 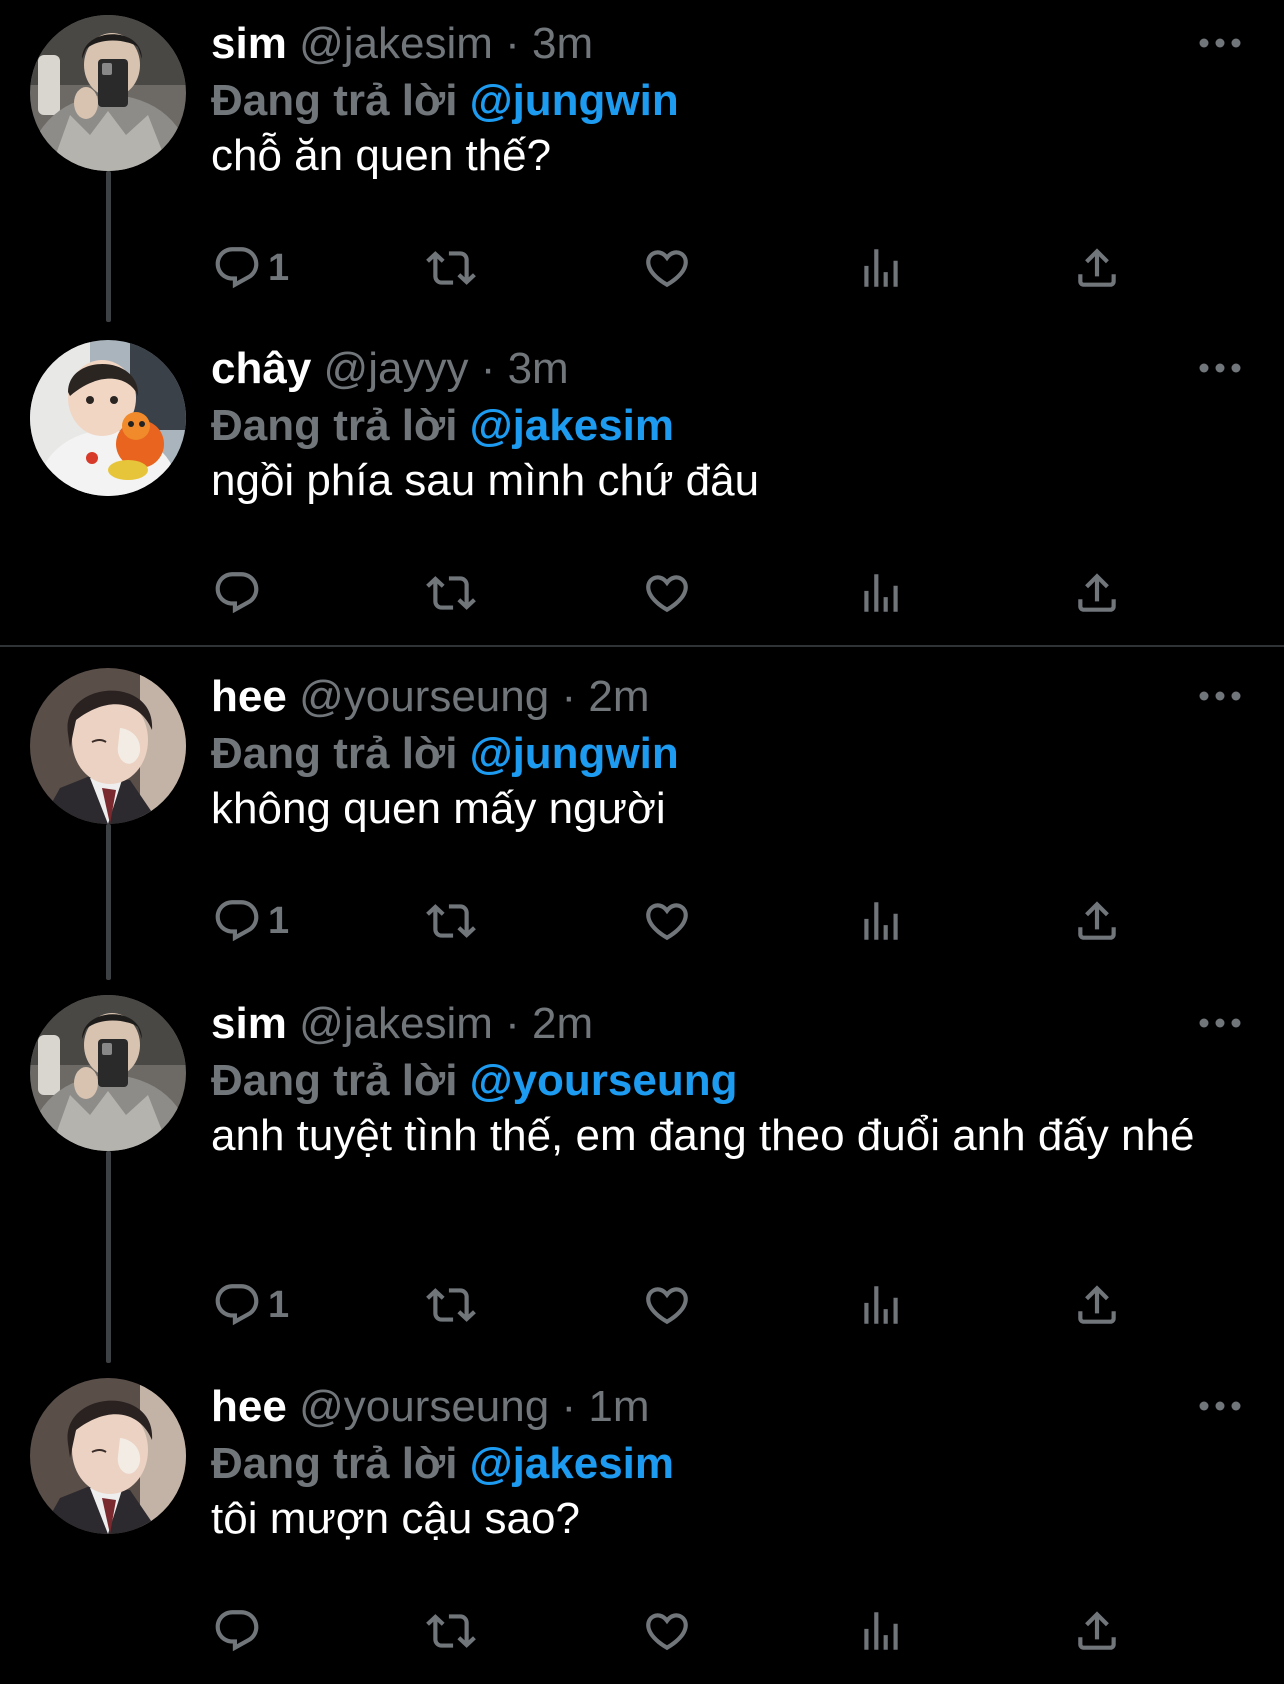 What do you see at coordinates (396, 368) in the screenshot?
I see `user-handle: @jayyy` at bounding box center [396, 368].